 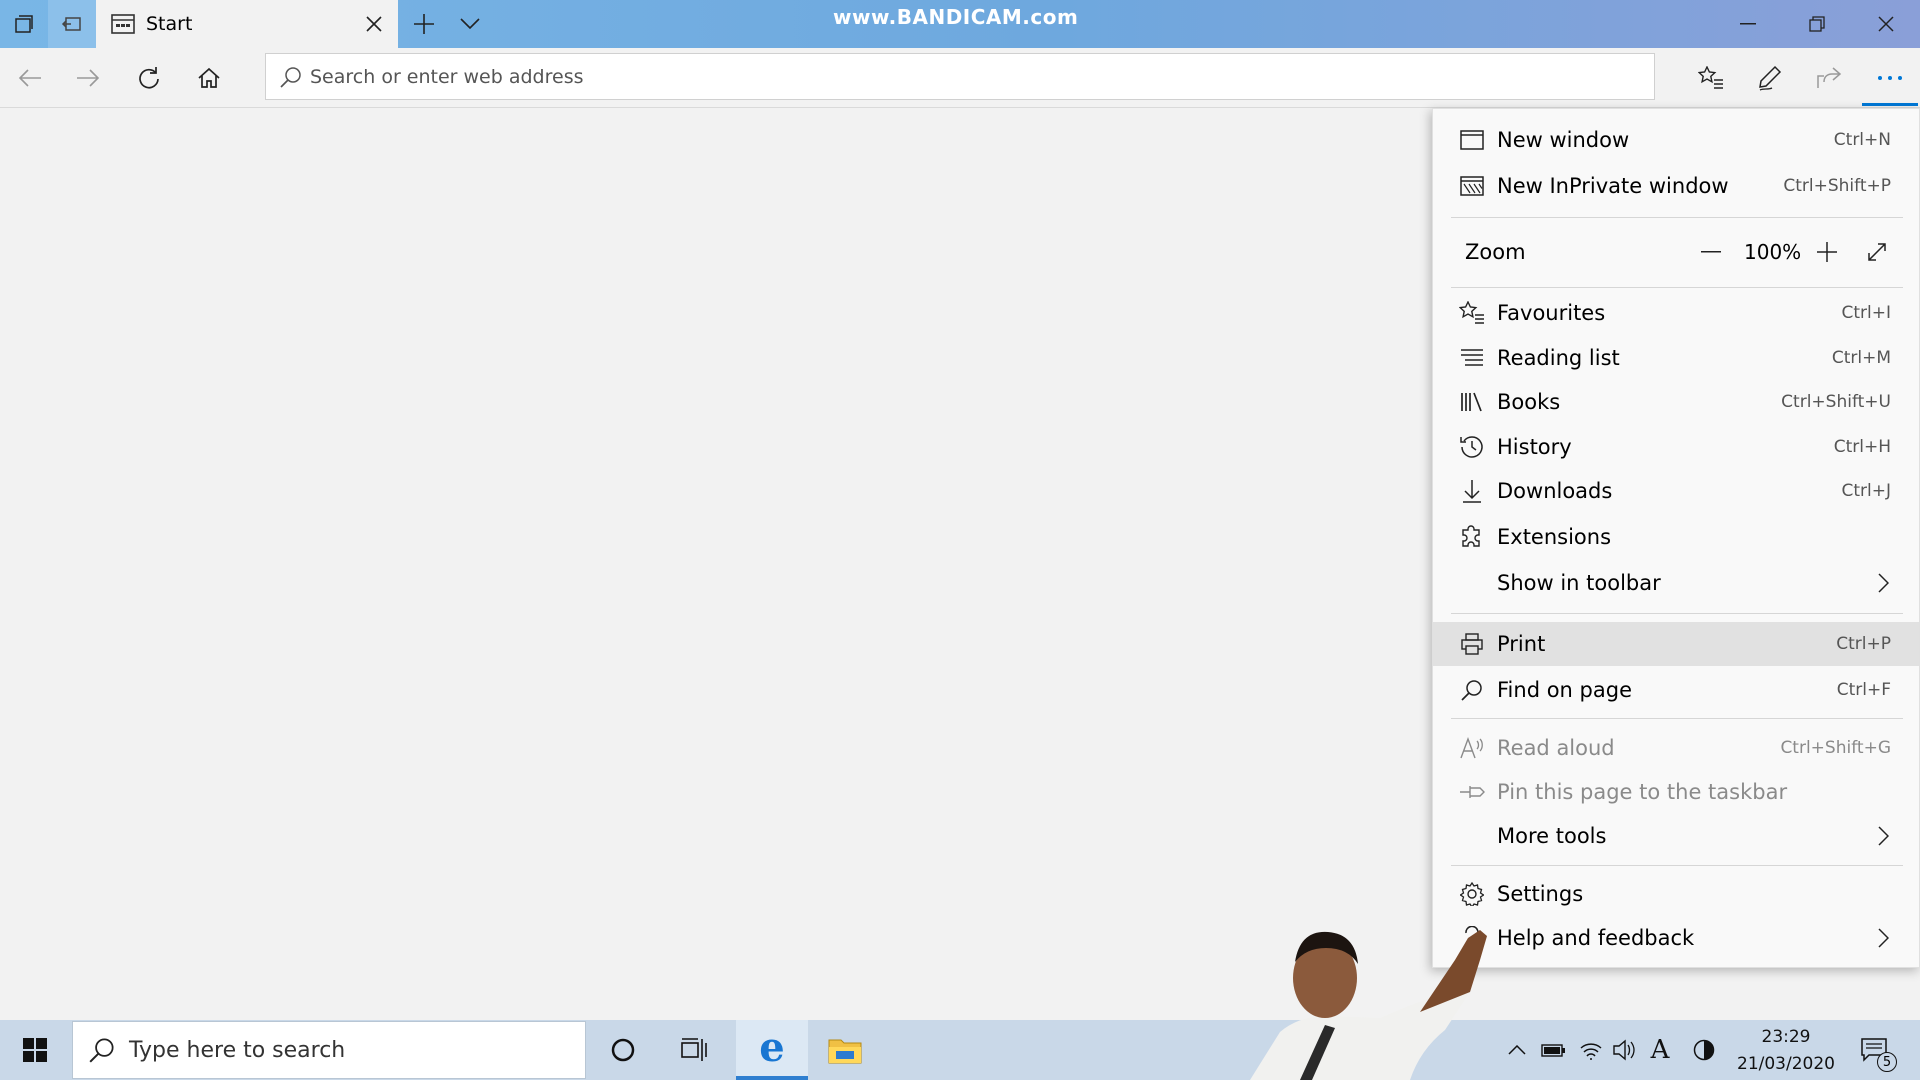 What do you see at coordinates (1551, 313) in the screenshot?
I see `menu-label: Favourites` at bounding box center [1551, 313].